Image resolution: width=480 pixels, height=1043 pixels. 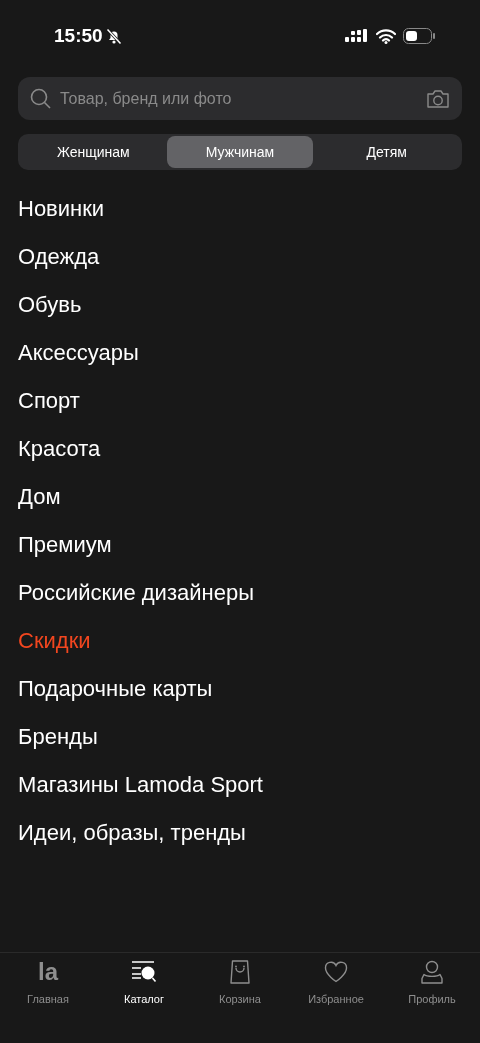 What do you see at coordinates (136, 592) in the screenshot?
I see `category-item: Российские дизайнеры` at bounding box center [136, 592].